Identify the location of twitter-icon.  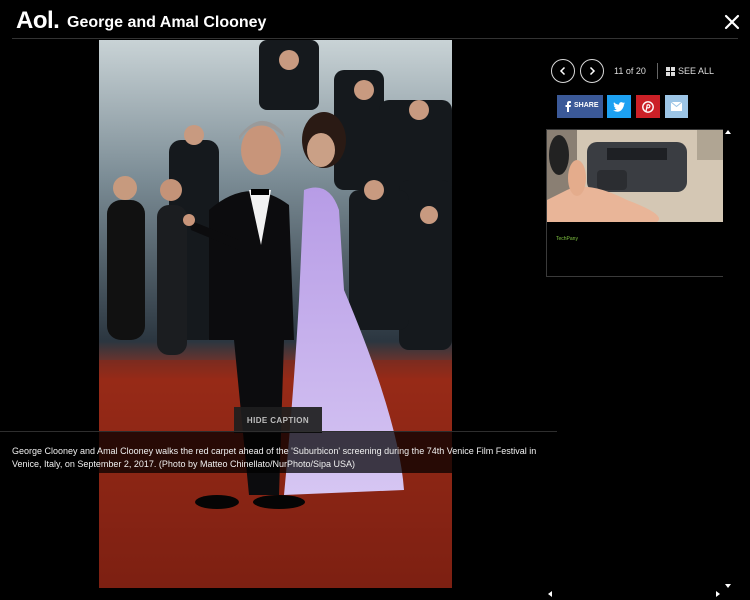
(619, 107).